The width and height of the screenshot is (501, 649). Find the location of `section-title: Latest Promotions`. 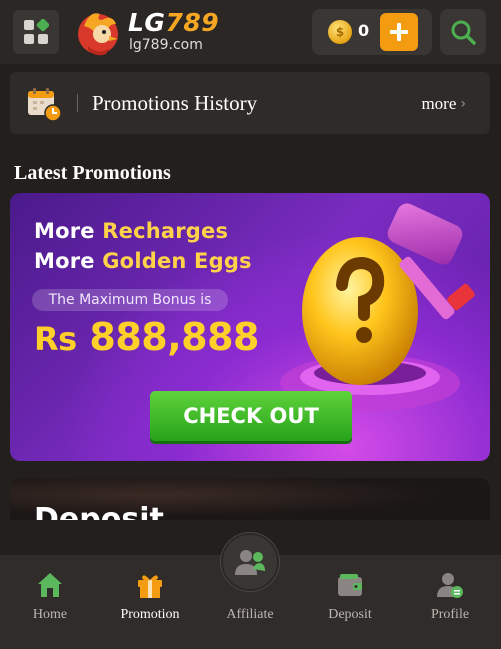

section-title: Latest Promotions is located at coordinates (92, 173).